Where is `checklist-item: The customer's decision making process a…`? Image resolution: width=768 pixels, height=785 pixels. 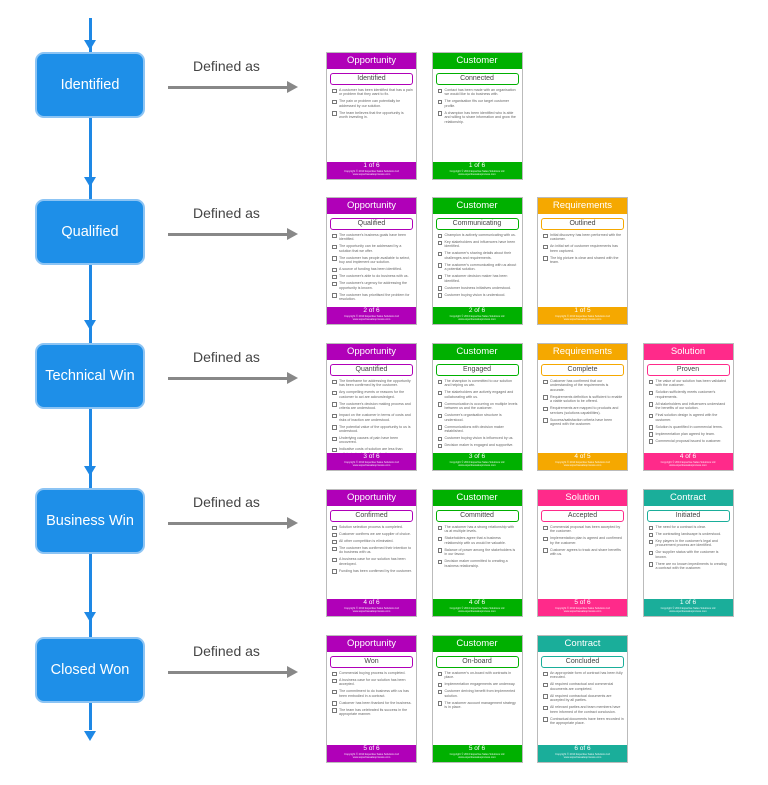 checklist-item: The customer's decision making process a… is located at coordinates (372, 406).